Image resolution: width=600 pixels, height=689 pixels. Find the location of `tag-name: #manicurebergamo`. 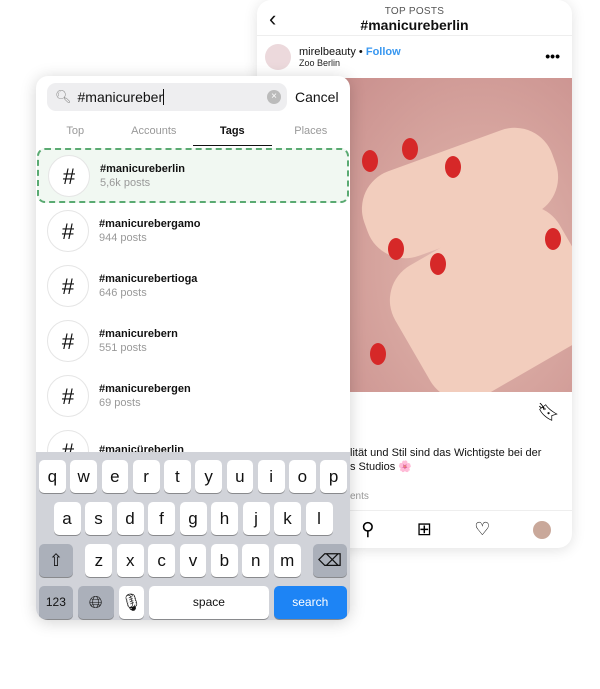

tag-name: #manicurebergamo is located at coordinates (150, 223).